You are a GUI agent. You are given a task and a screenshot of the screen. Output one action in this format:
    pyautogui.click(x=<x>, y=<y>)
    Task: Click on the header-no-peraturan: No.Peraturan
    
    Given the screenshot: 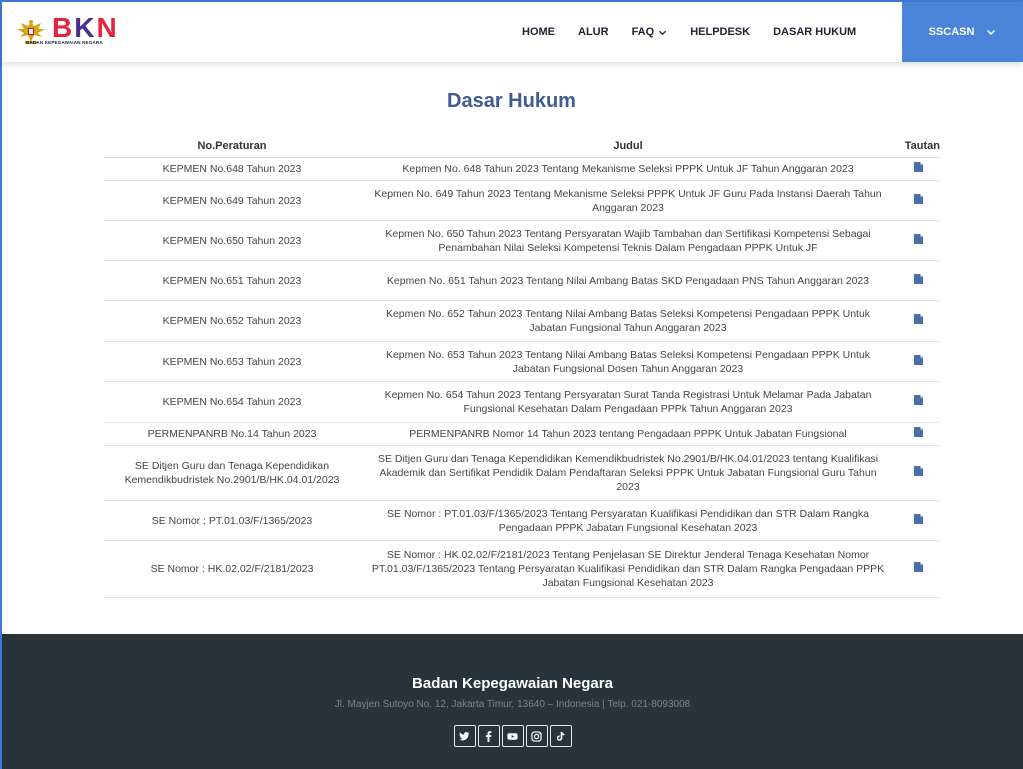 What is the action you would take?
    pyautogui.click(x=232, y=145)
    